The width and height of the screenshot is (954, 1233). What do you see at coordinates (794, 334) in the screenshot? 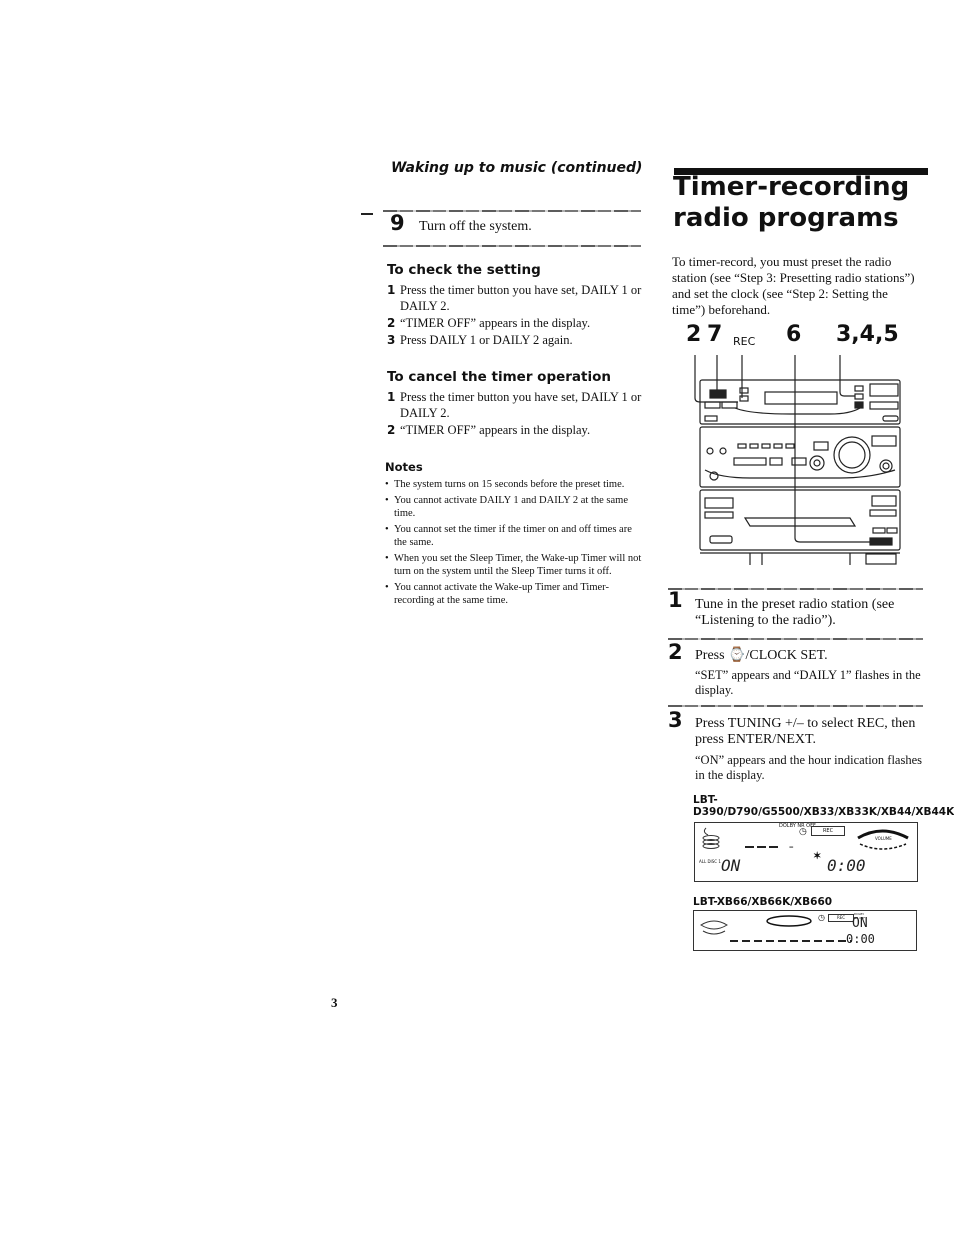
I see `callout-label: 6` at bounding box center [794, 334].